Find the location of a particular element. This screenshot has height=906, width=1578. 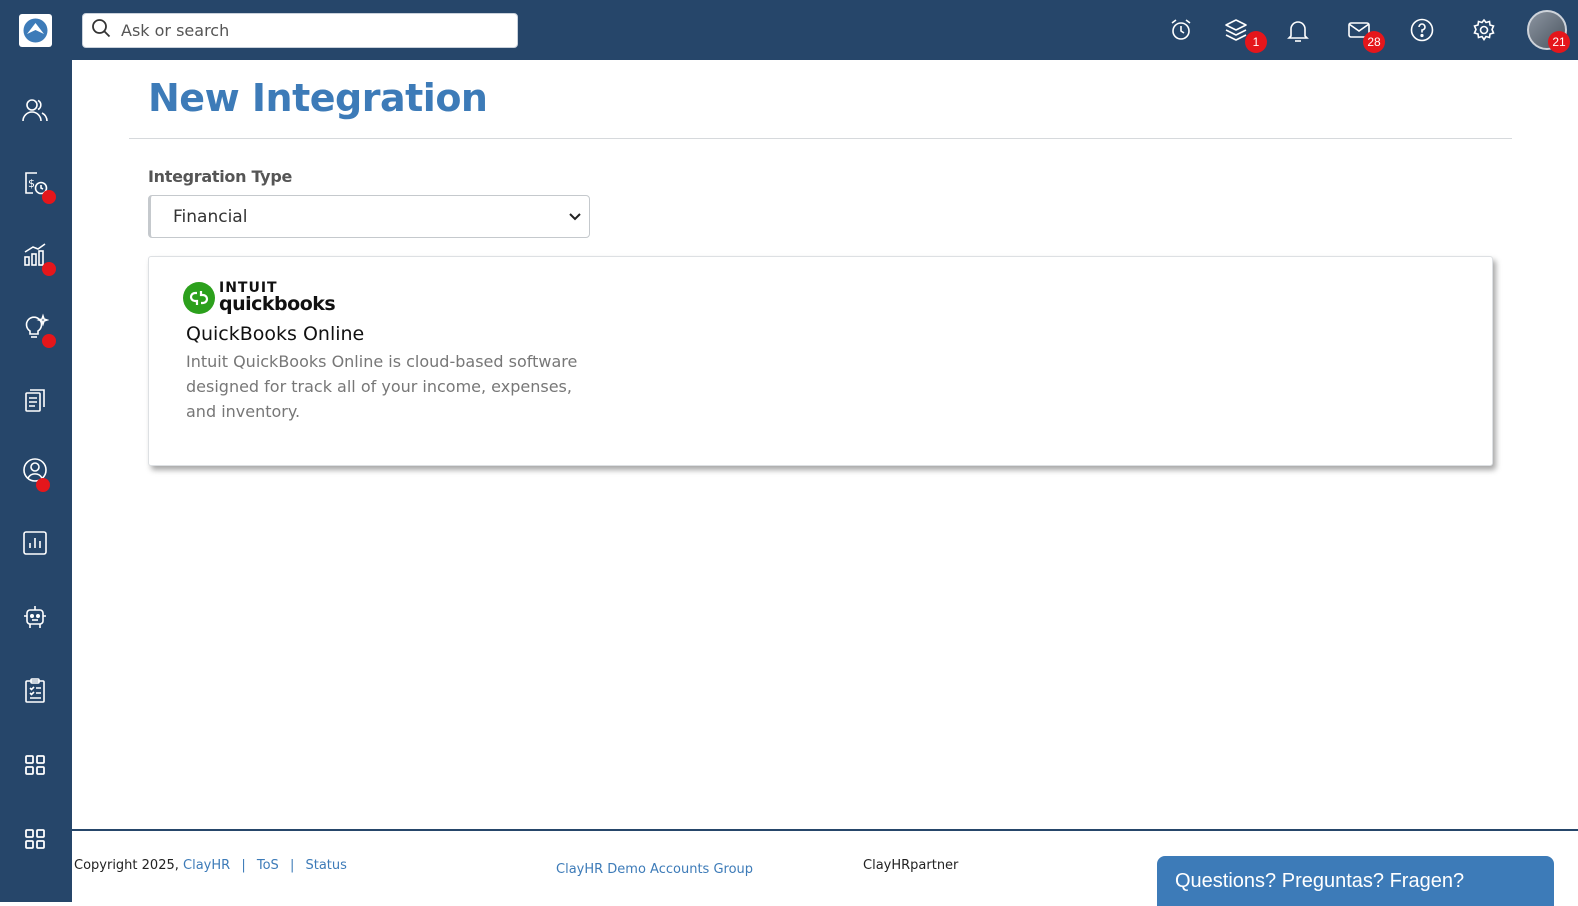

quickbooks-logo: INTUIT quickbooks is located at coordinates (259, 298).